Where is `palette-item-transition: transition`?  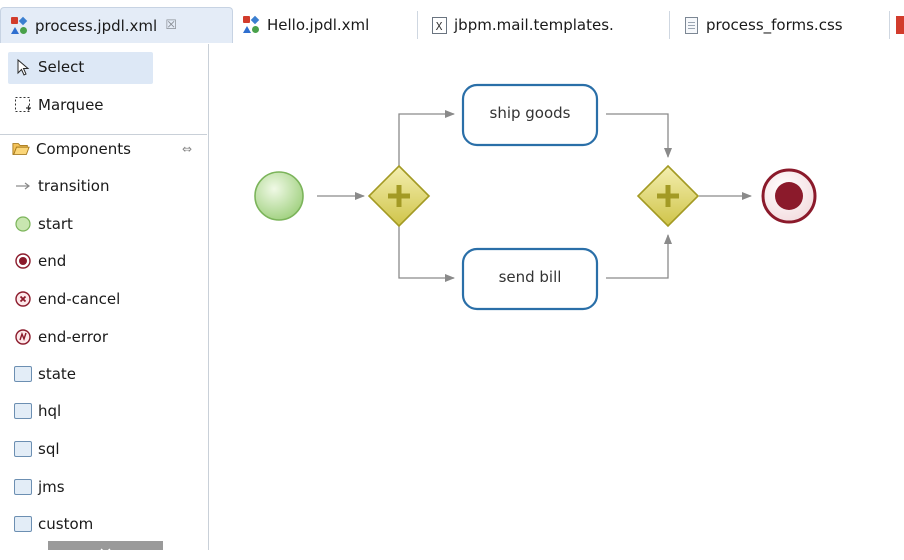 palette-item-transition: transition is located at coordinates (61, 186).